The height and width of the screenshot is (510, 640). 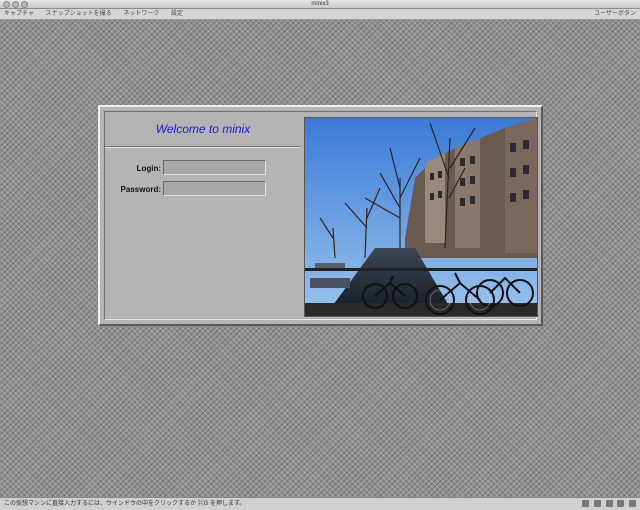 I want to click on window-title: minix3, so click(x=320, y=4).